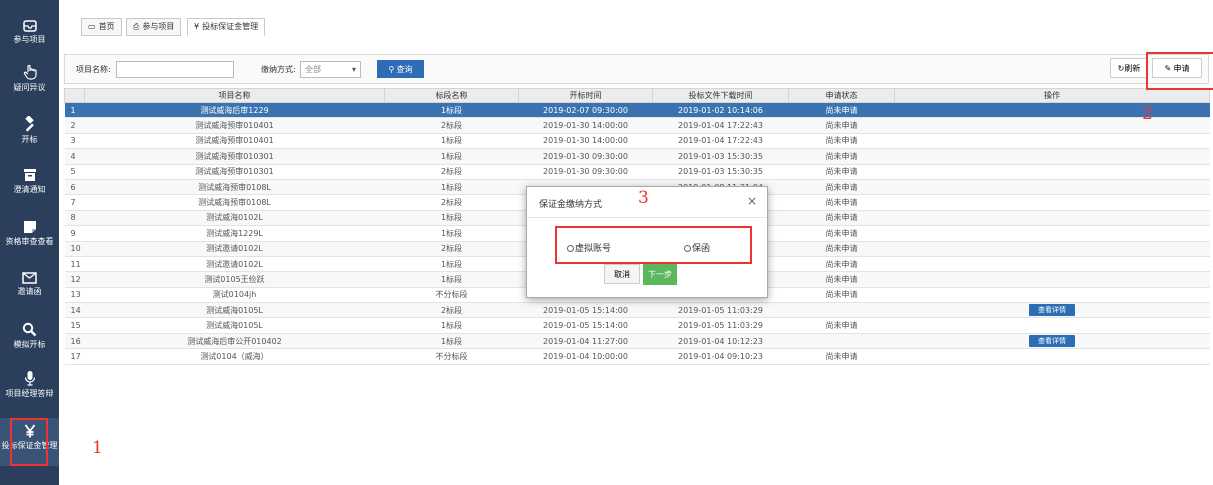  Describe the element at coordinates (653, 245) in the screenshot. I see `annotation-box-options` at that location.